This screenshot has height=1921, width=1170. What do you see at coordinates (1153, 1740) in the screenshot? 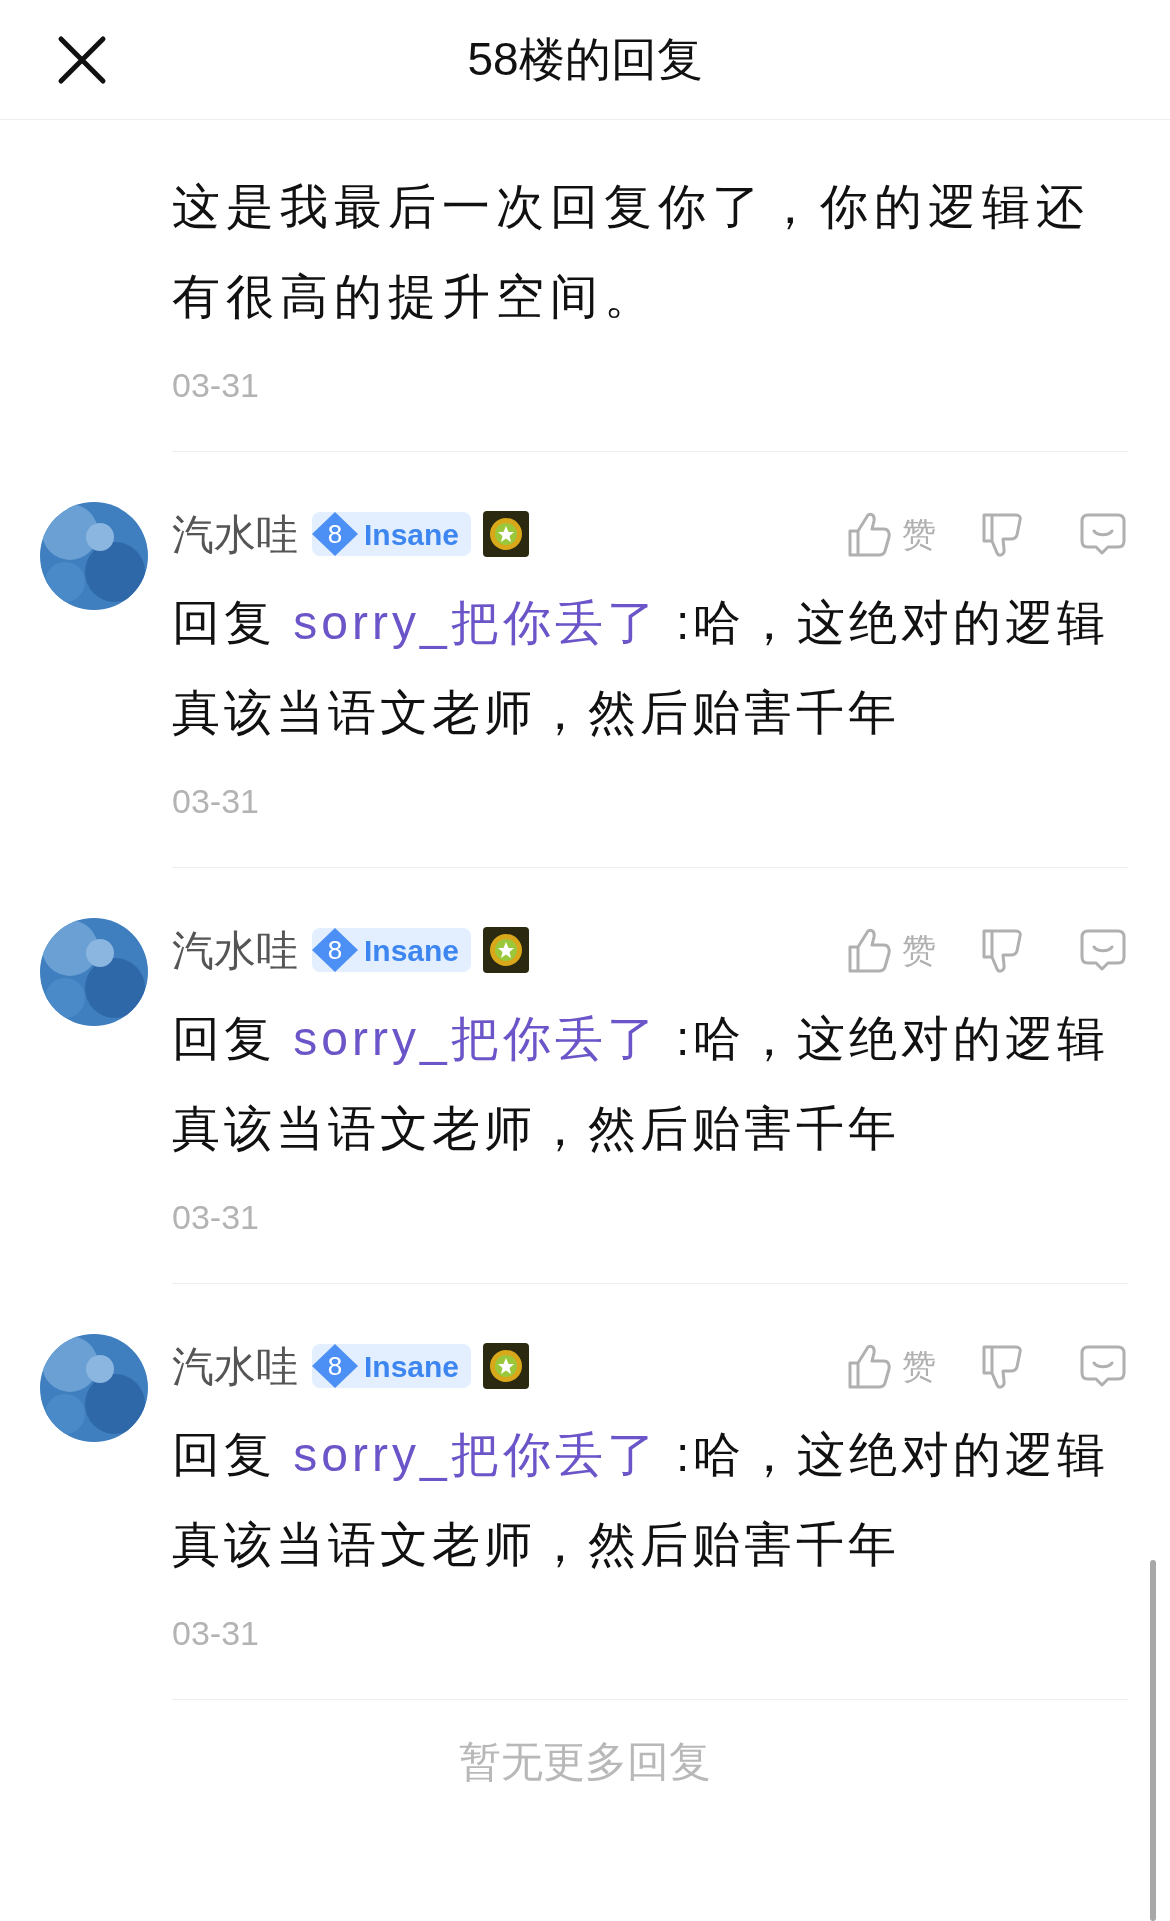
I see `scrollbar` at bounding box center [1153, 1740].